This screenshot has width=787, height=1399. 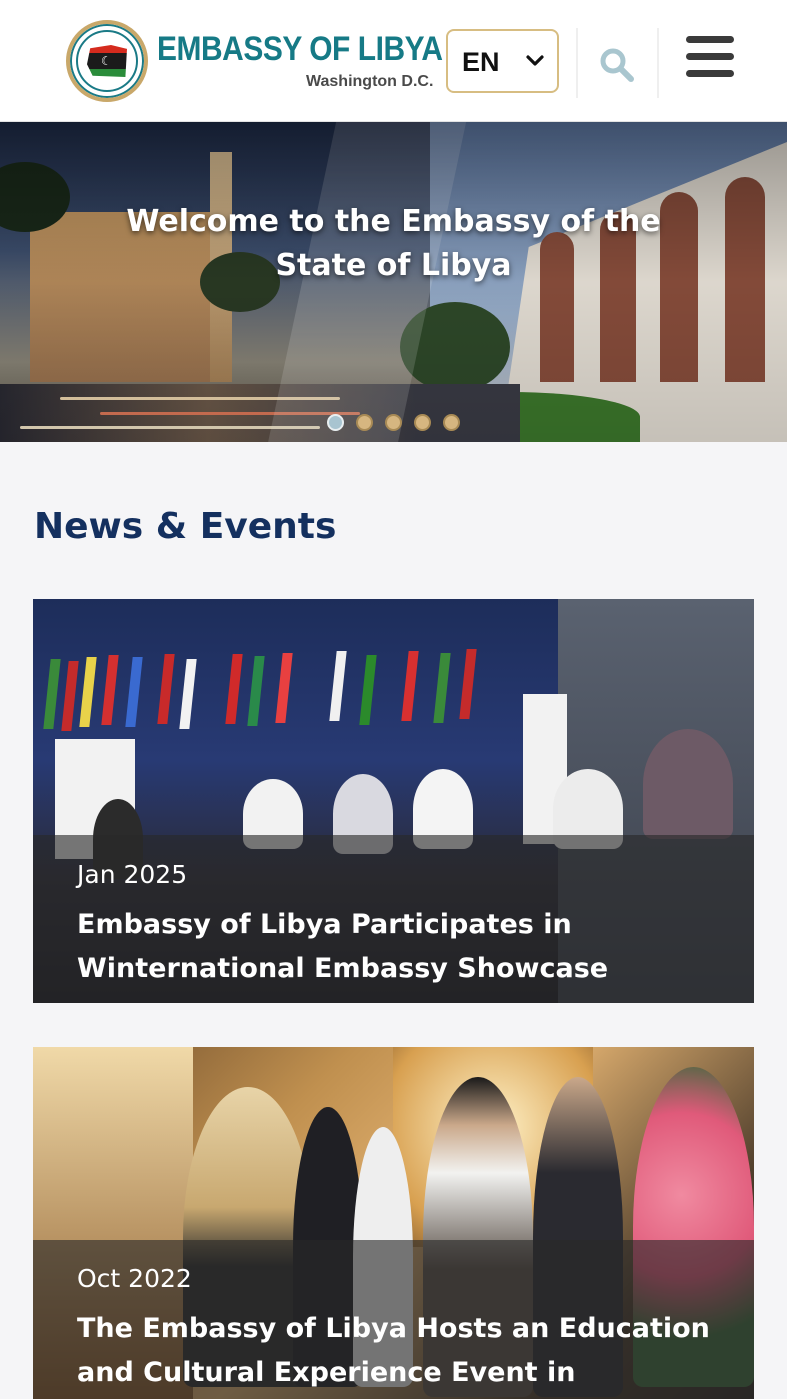 What do you see at coordinates (535, 60) in the screenshot?
I see `chevron-down-icon` at bounding box center [535, 60].